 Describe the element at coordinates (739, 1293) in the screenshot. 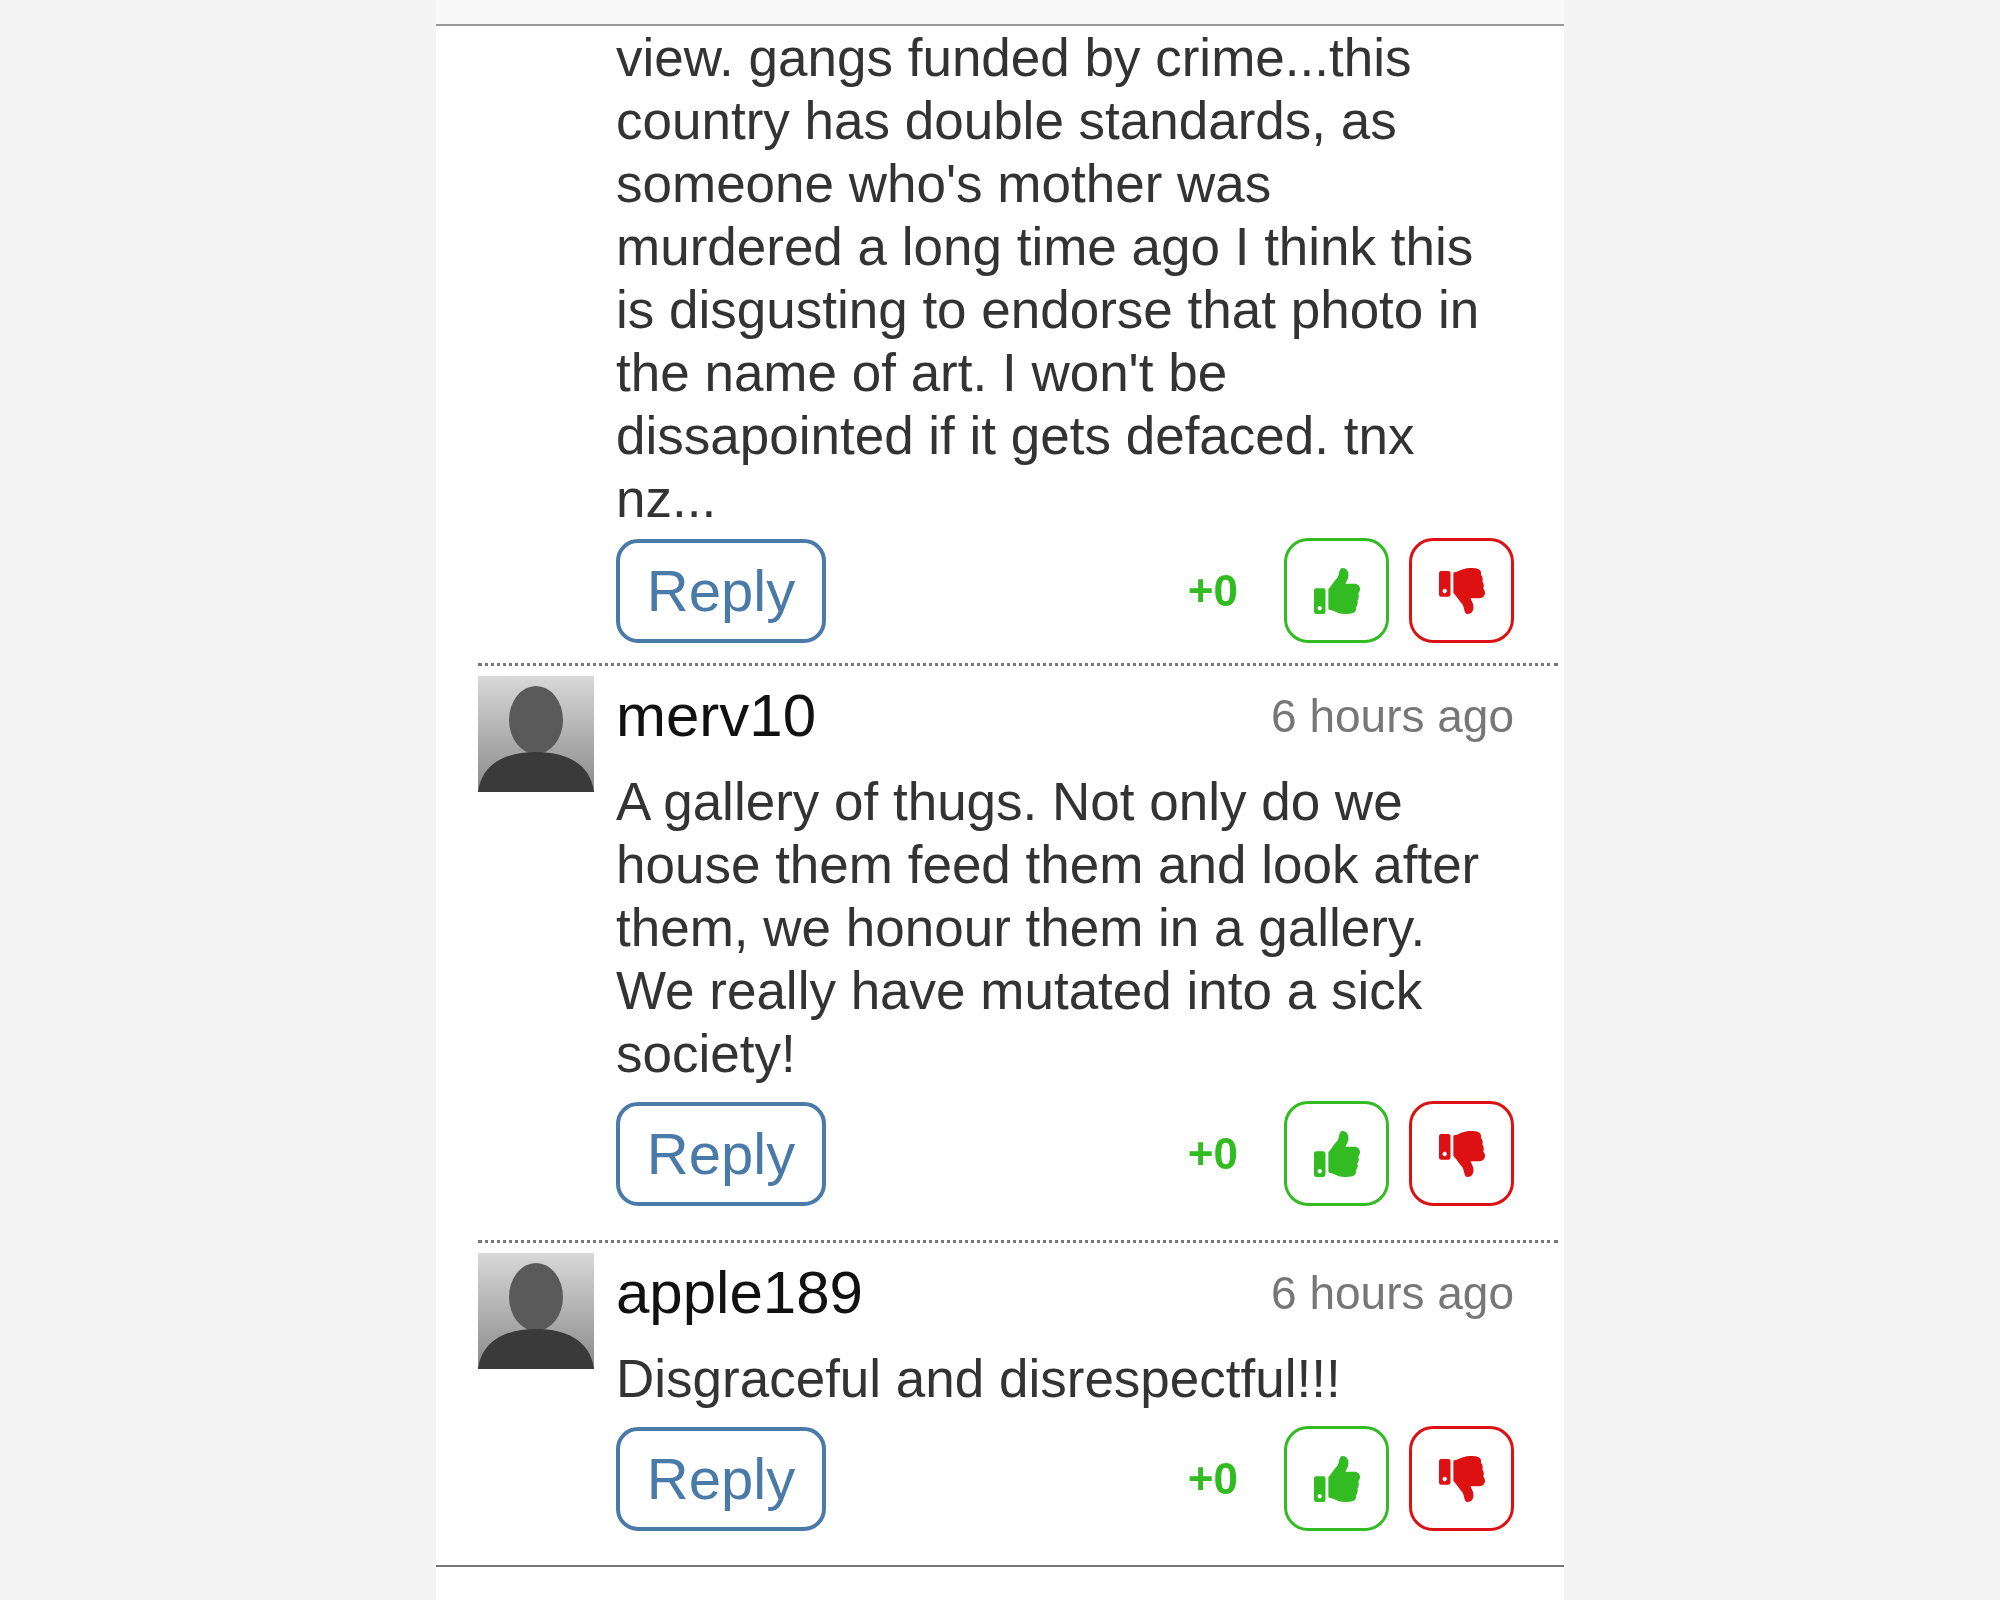

I see `username: apple189` at that location.